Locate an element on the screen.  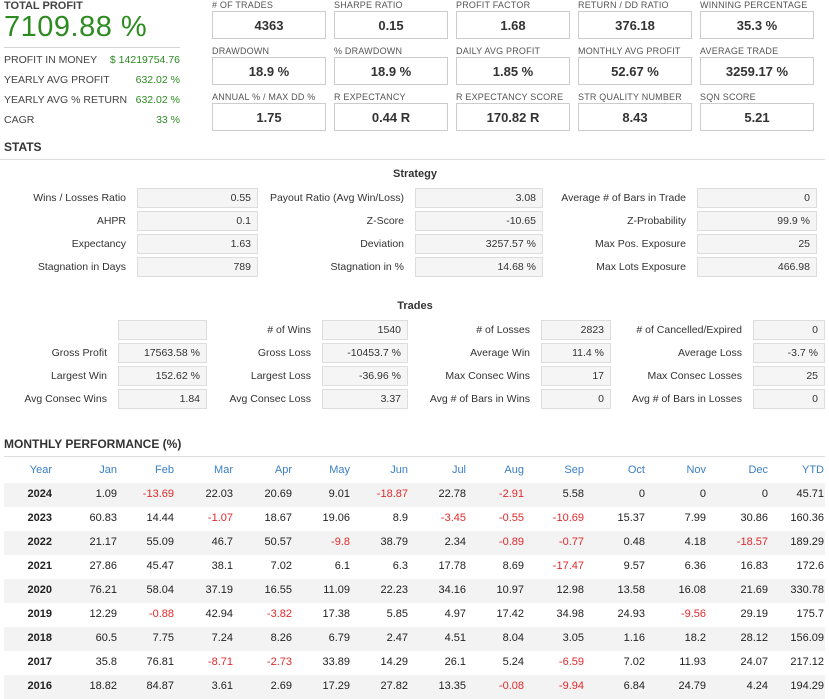
summary-value: $ 14219754.76 is located at coordinates (144, 60).